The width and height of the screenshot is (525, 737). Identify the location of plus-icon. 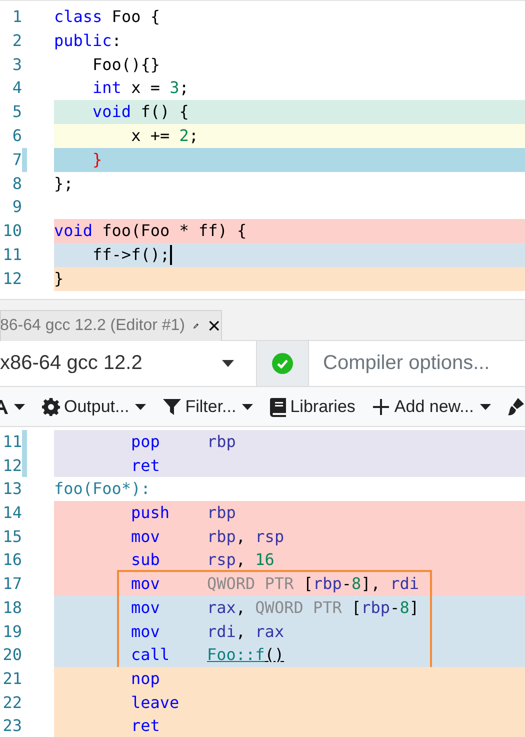
(381, 407).